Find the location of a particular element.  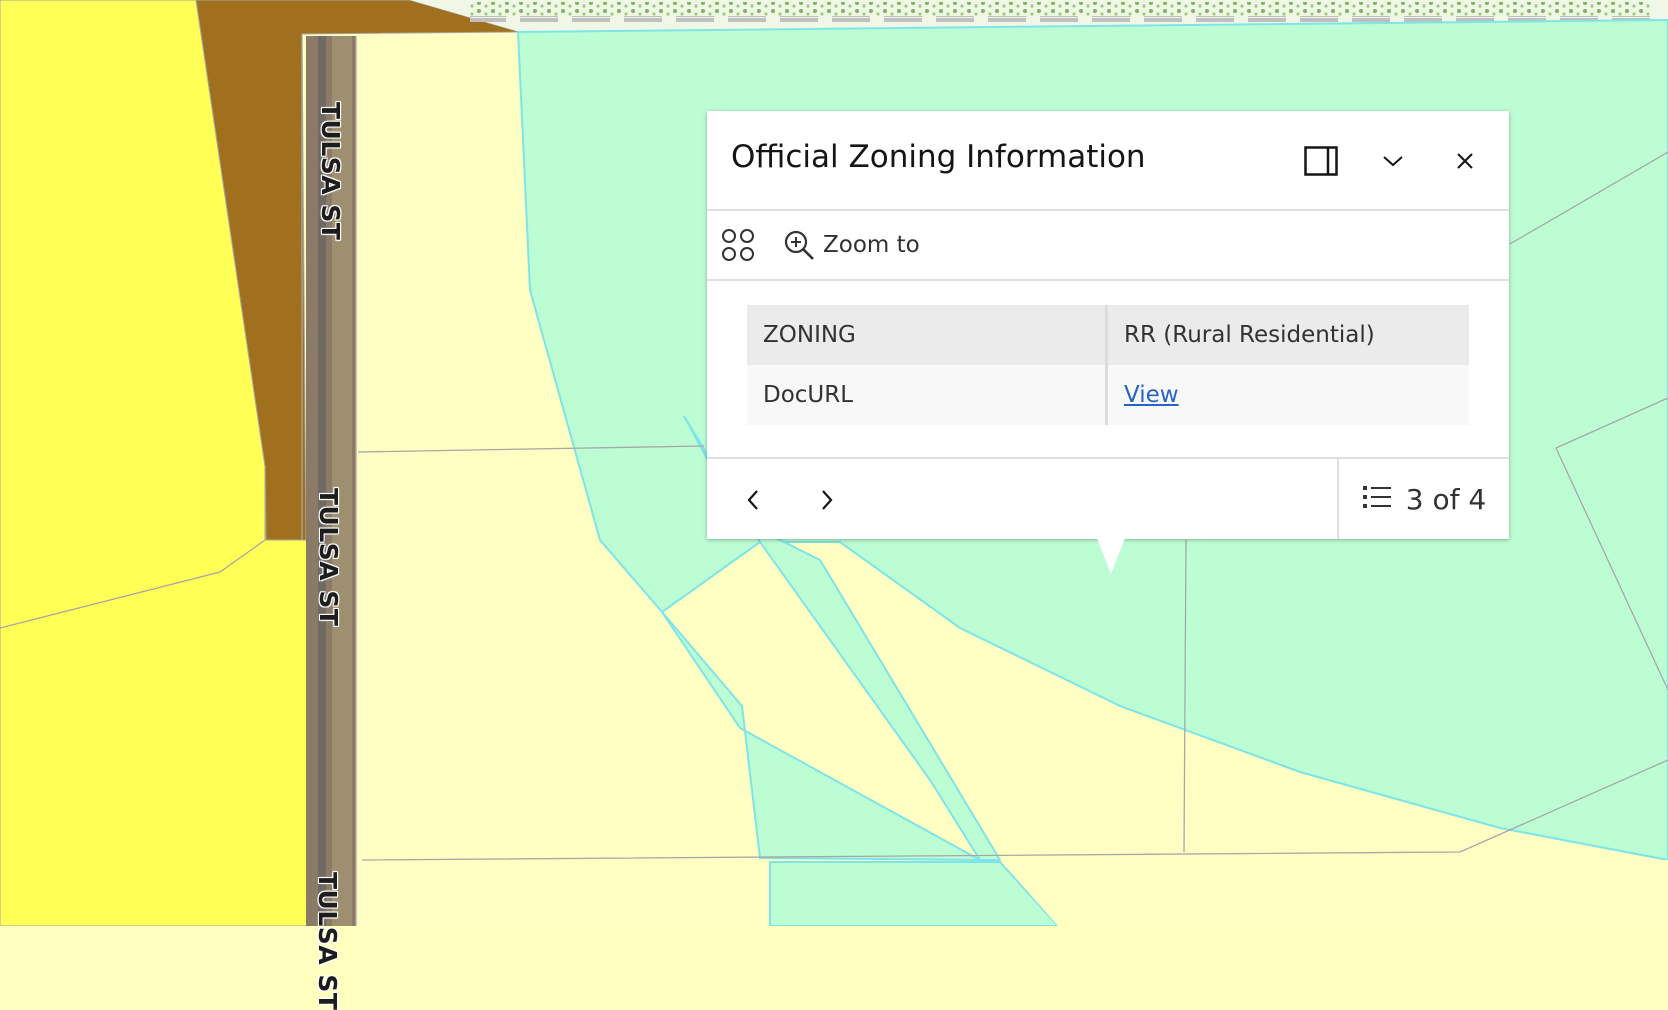

popup-pointer is located at coordinates (1111, 556).